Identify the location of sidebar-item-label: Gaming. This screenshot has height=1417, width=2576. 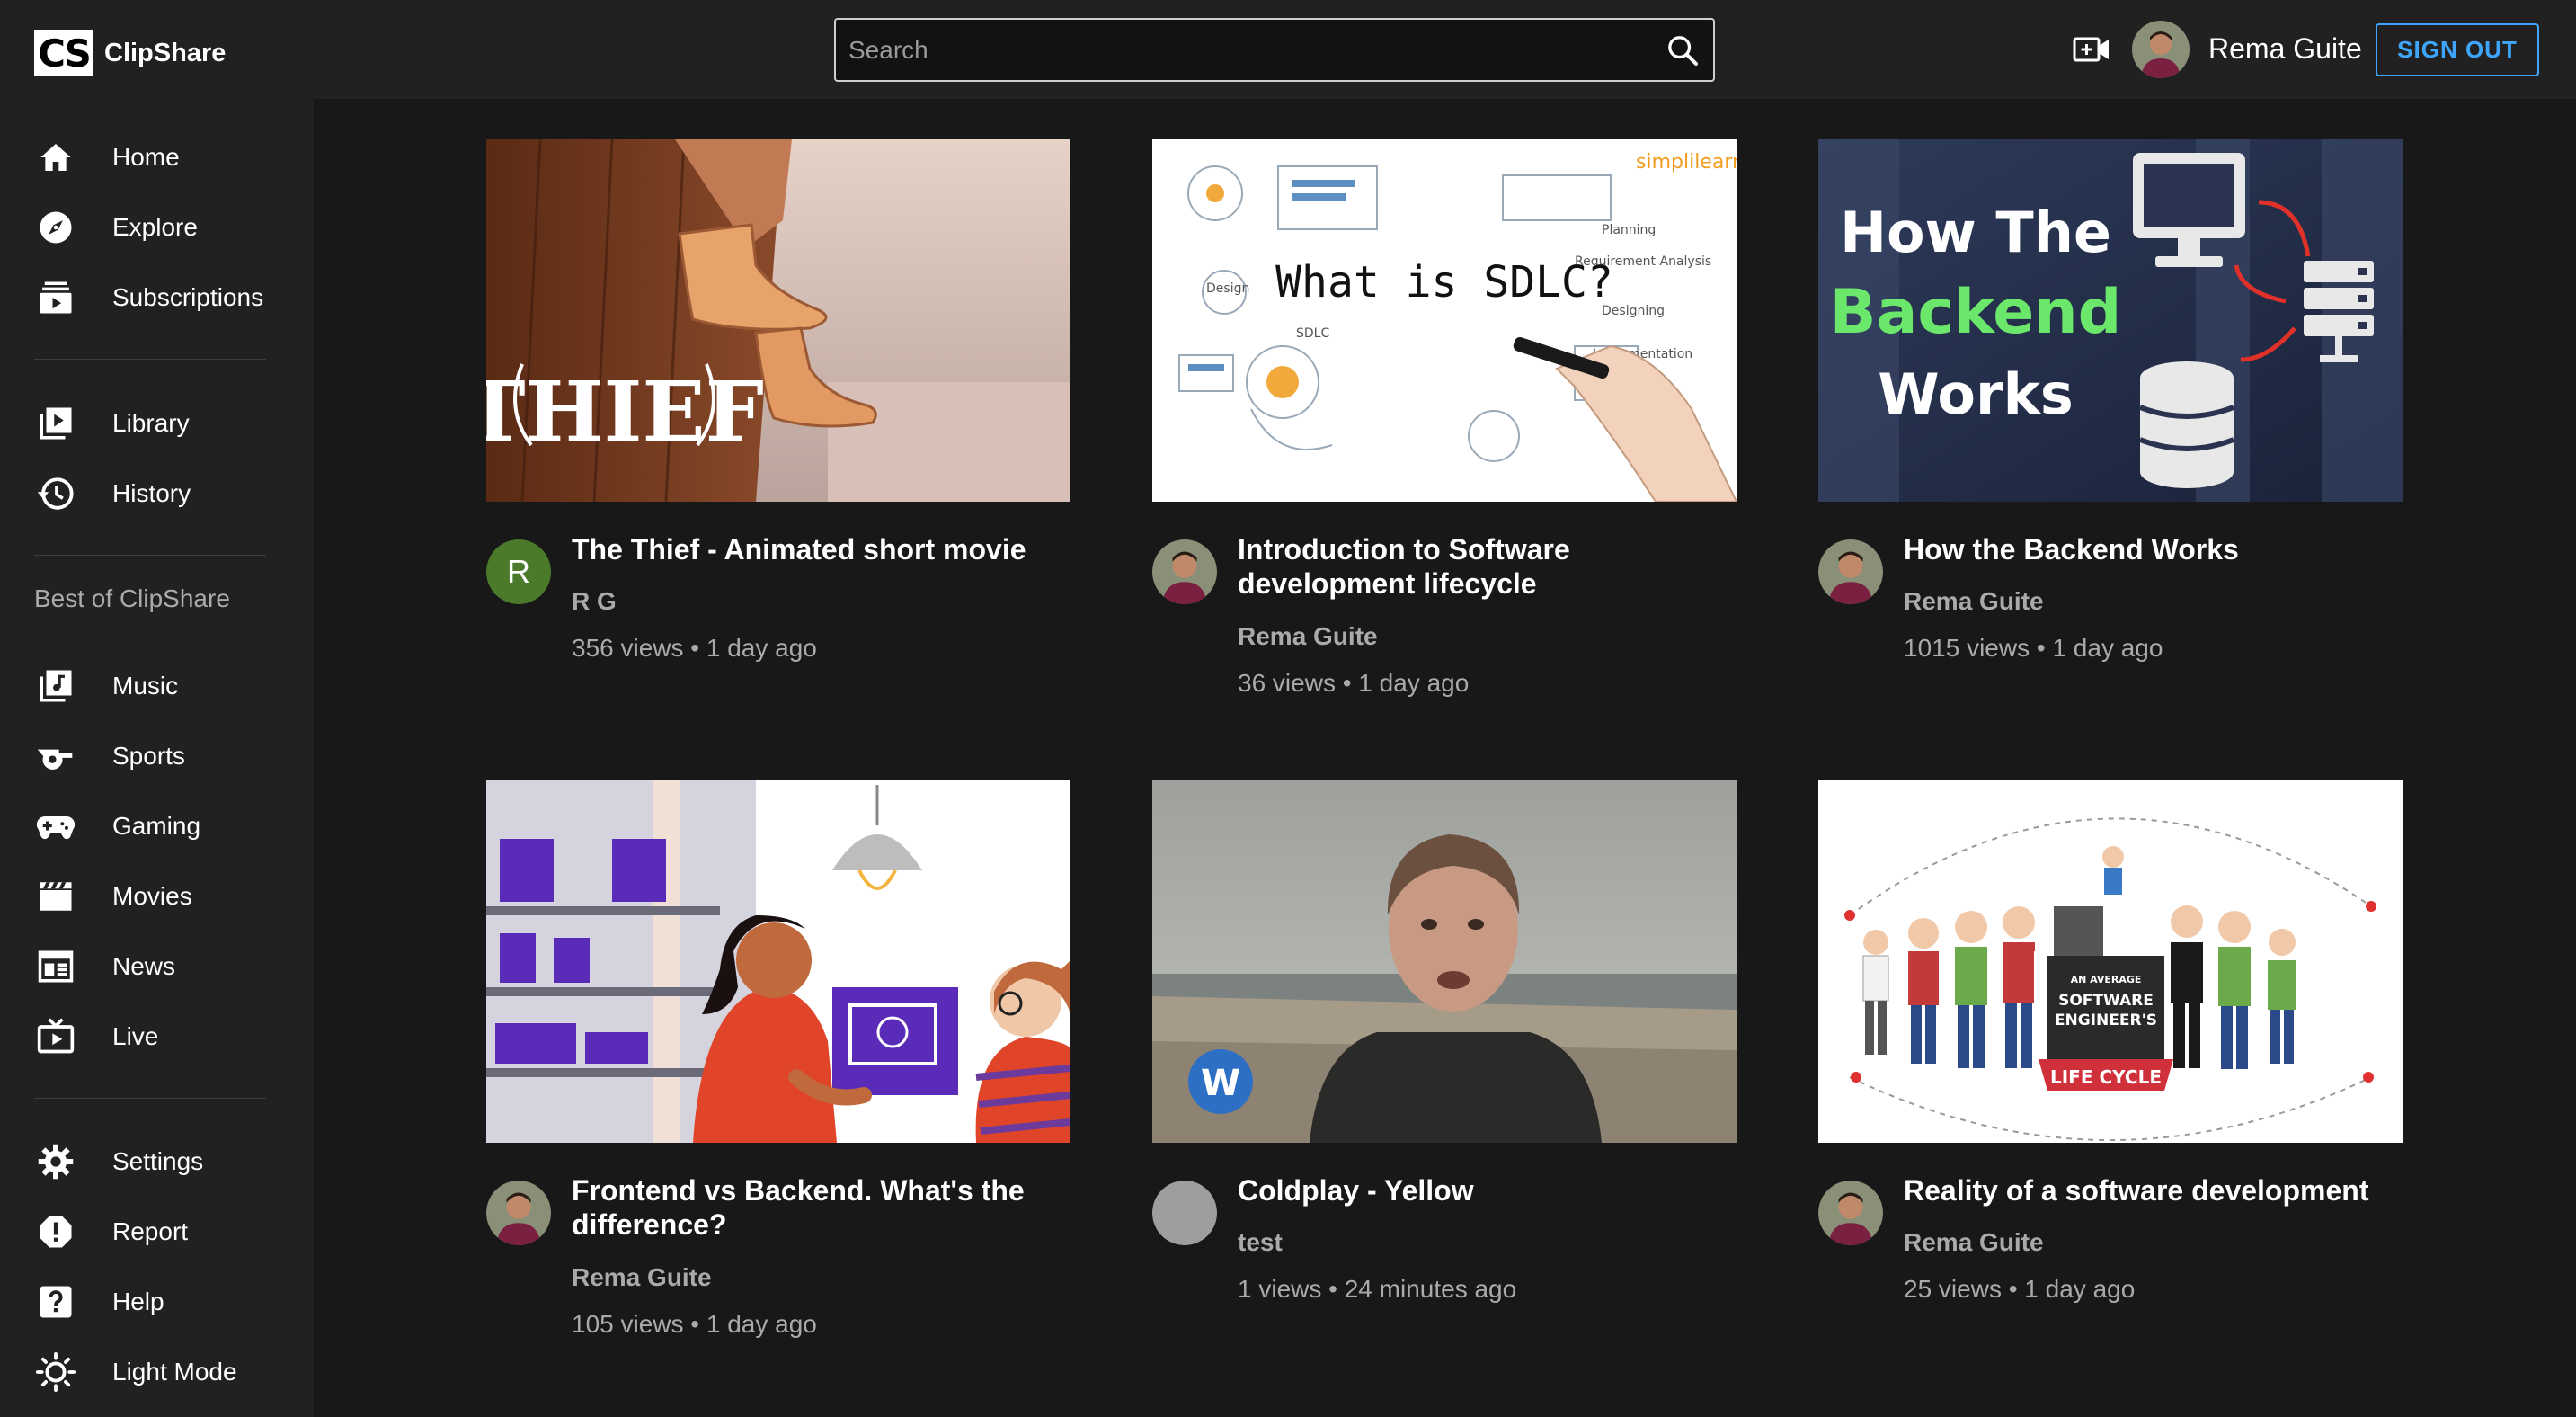
(156, 826).